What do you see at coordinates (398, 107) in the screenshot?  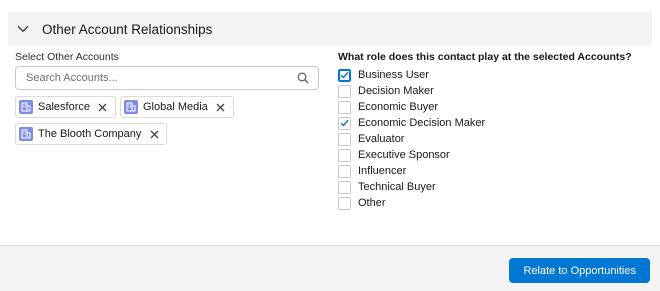 I see `role-label: Economic Buyer` at bounding box center [398, 107].